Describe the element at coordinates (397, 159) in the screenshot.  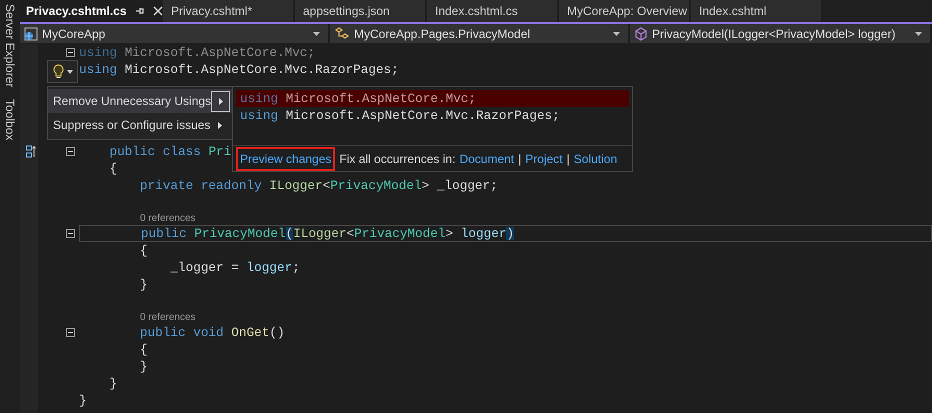
I see `fix-all-label: Fix all occurrences in:` at that location.